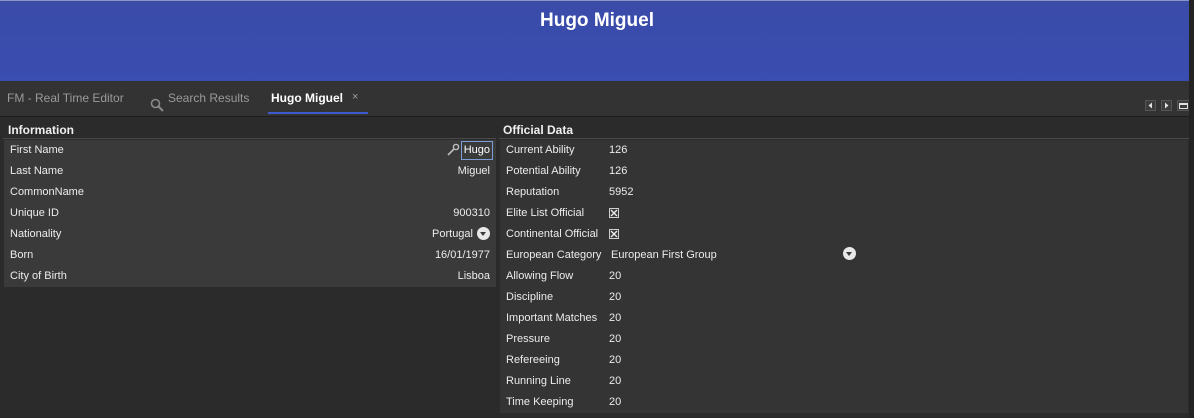 Image resolution: width=1194 pixels, height=418 pixels. Describe the element at coordinates (530, 297) in the screenshot. I see `field-label: Discipline` at that location.